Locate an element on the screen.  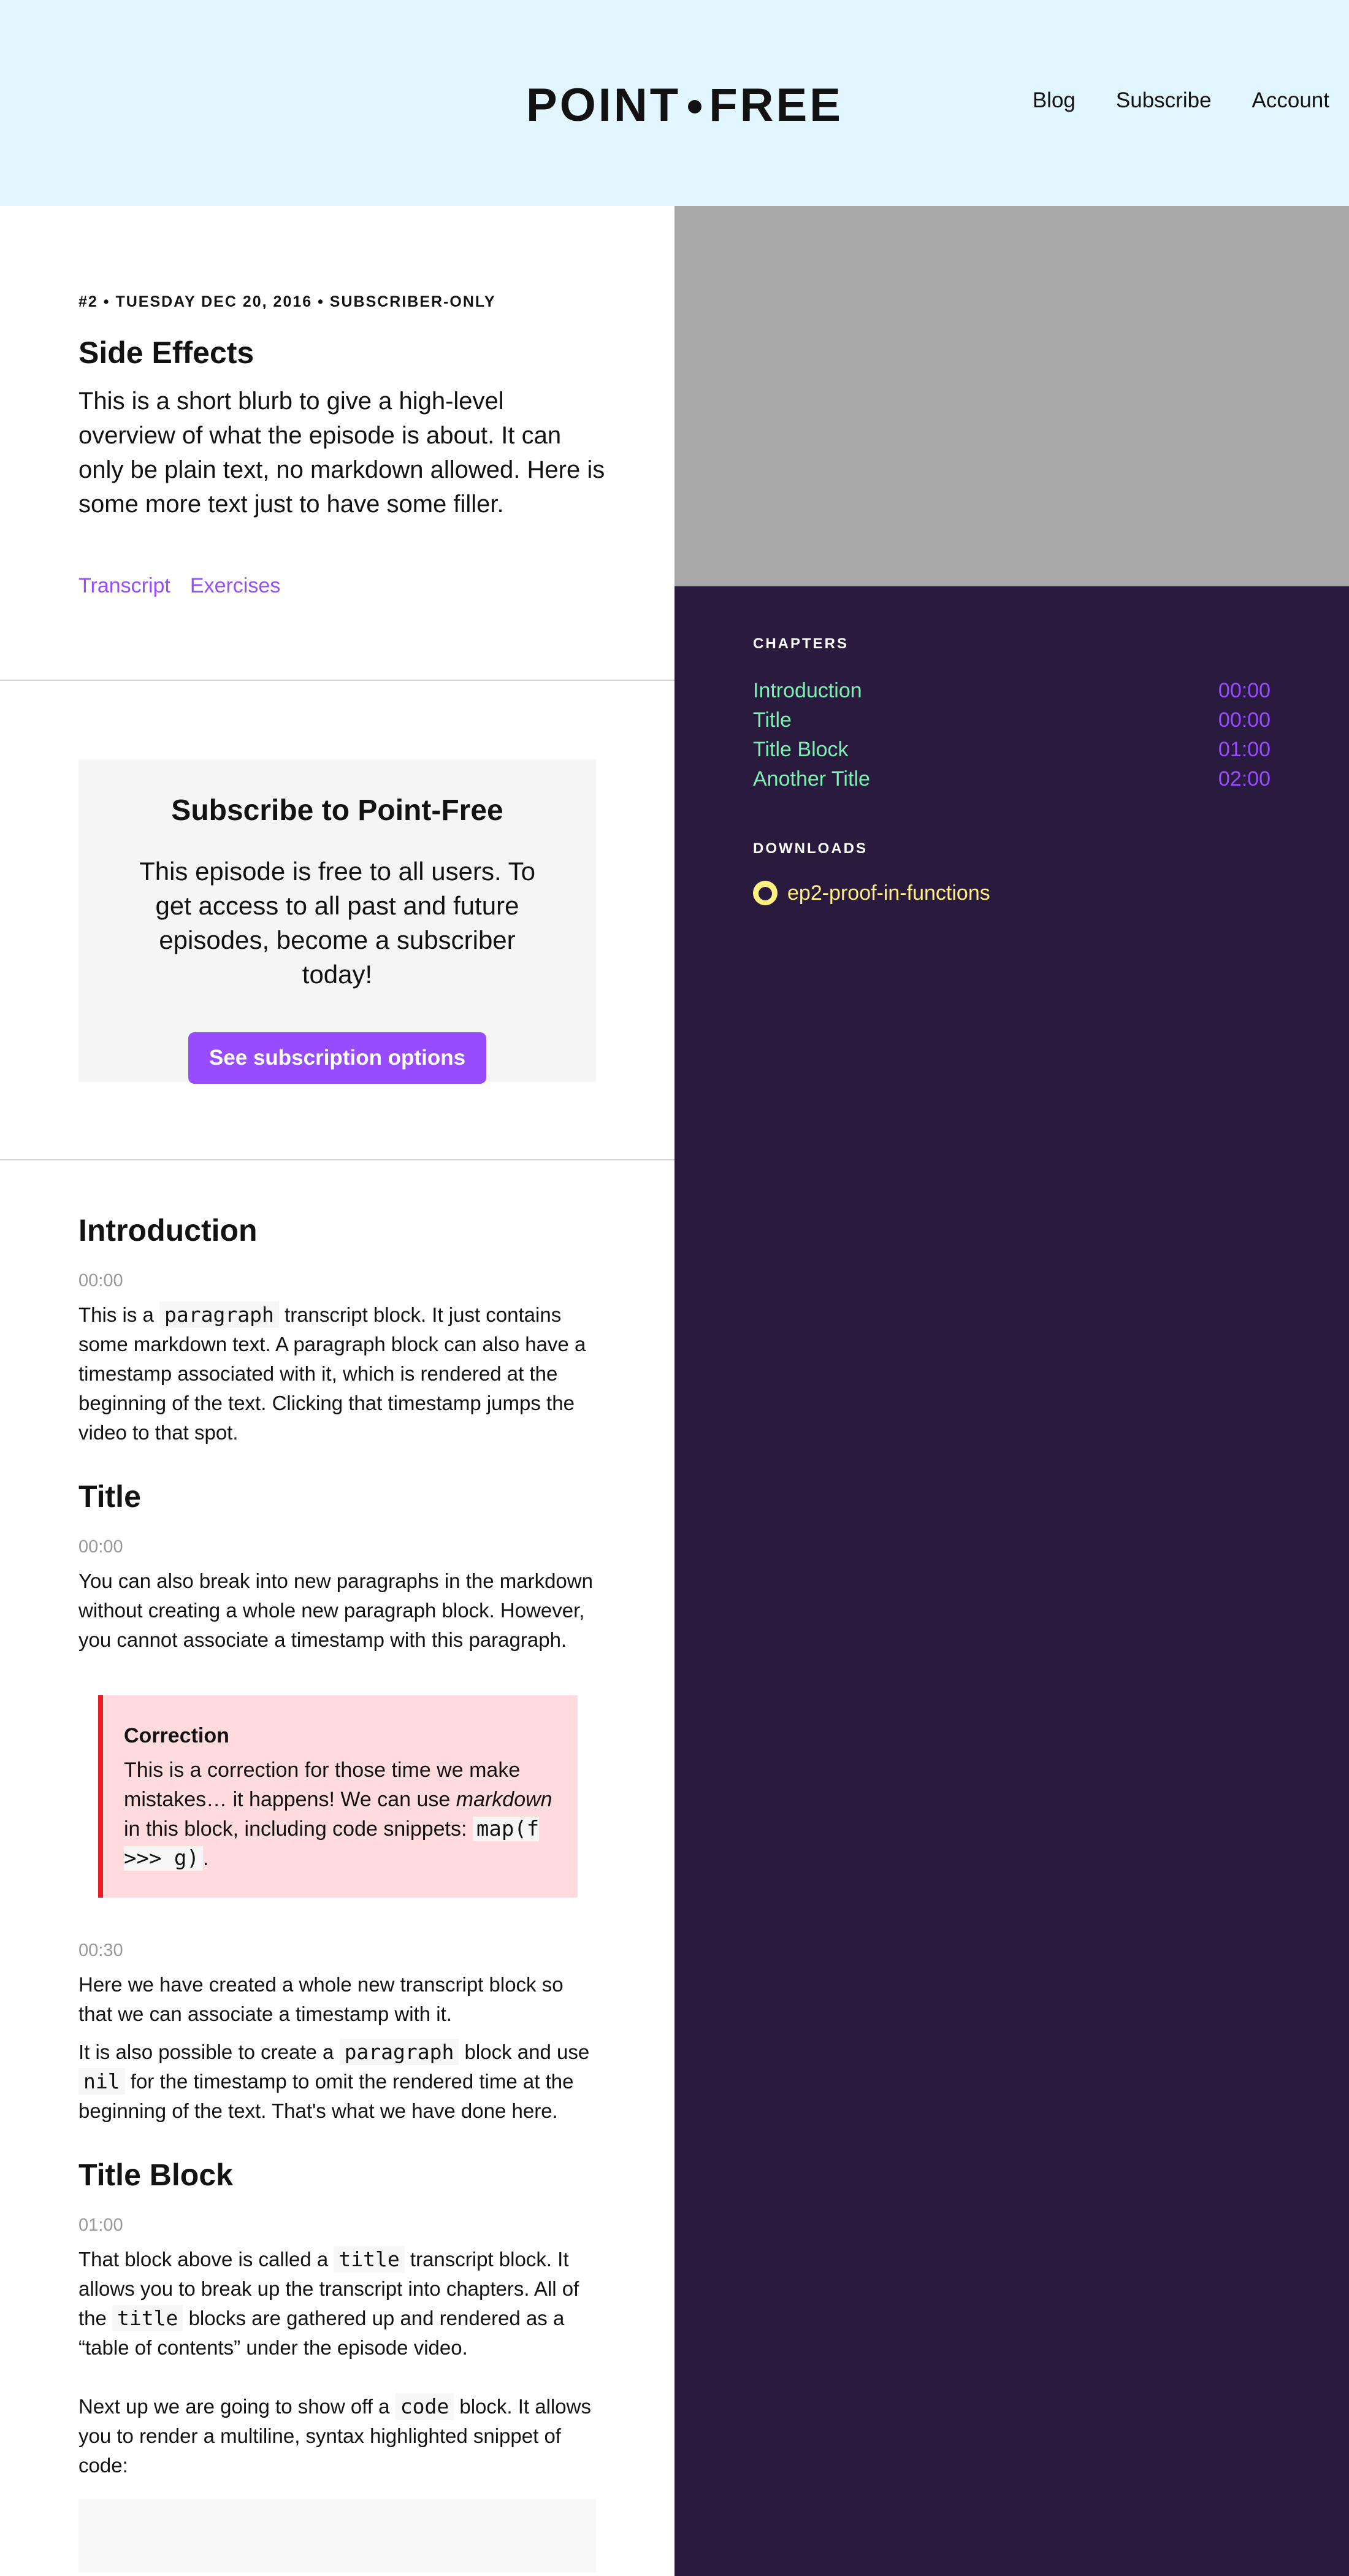
chapter-name: Another Title is located at coordinates (811, 779).